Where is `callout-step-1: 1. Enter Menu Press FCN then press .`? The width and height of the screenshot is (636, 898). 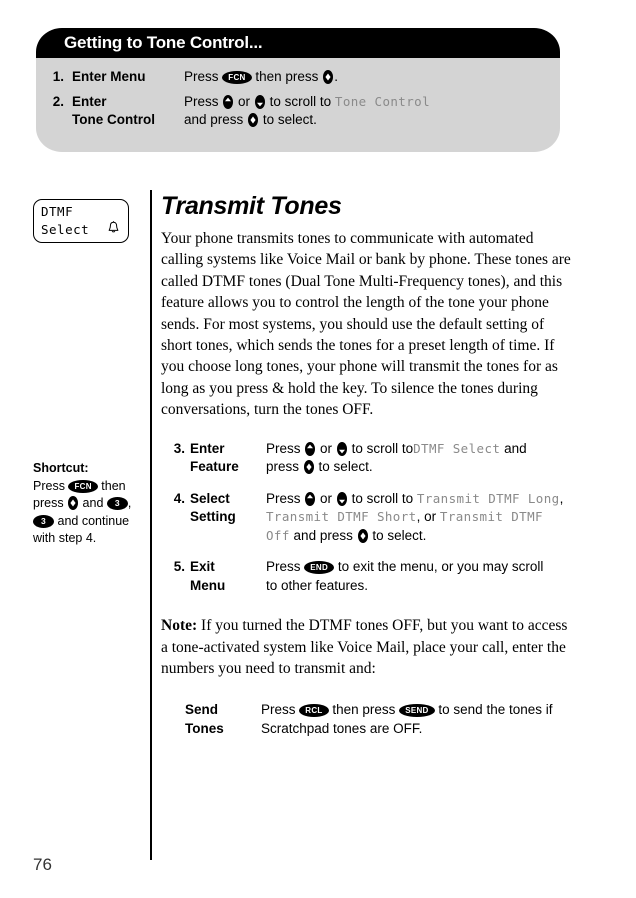 callout-step-1: 1. Enter Menu Press FCN then press . is located at coordinates (298, 77).